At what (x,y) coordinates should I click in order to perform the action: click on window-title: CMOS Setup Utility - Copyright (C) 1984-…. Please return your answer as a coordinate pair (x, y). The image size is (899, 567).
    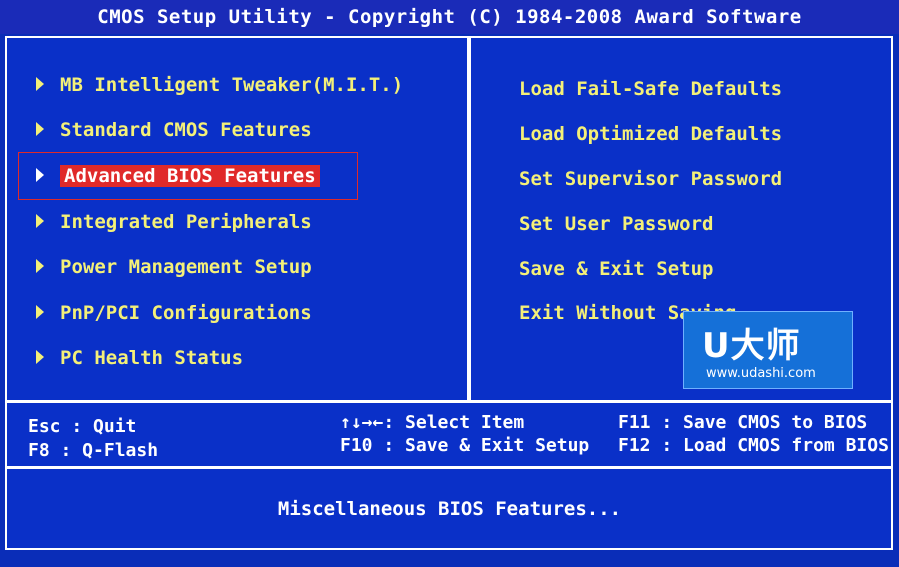
    Looking at the image, I should click on (449, 17).